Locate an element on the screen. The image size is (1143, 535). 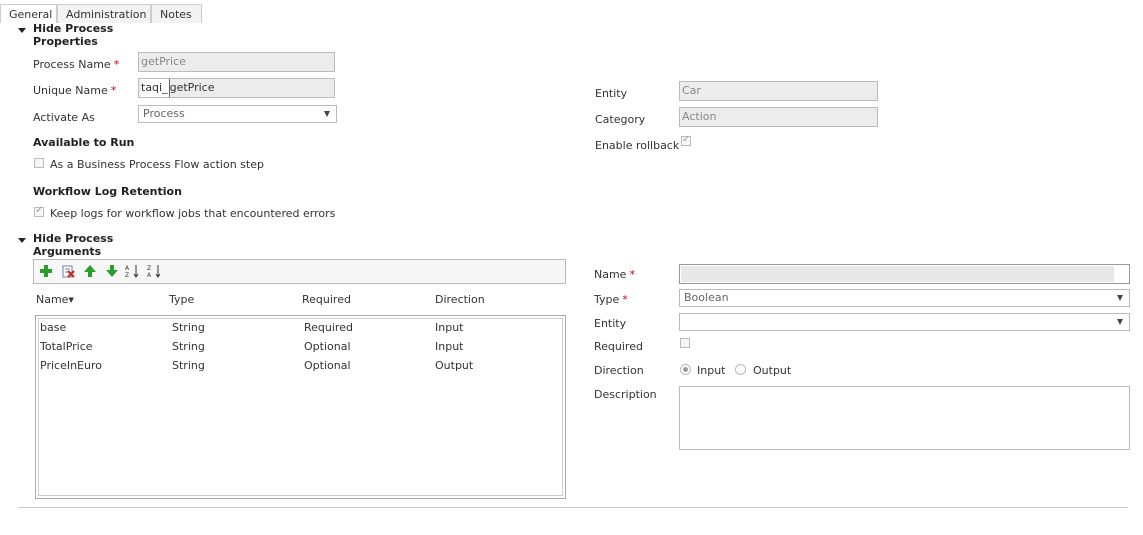
hide-process-properties-toggle: Hide Process Properties is located at coordinates (98, 35).